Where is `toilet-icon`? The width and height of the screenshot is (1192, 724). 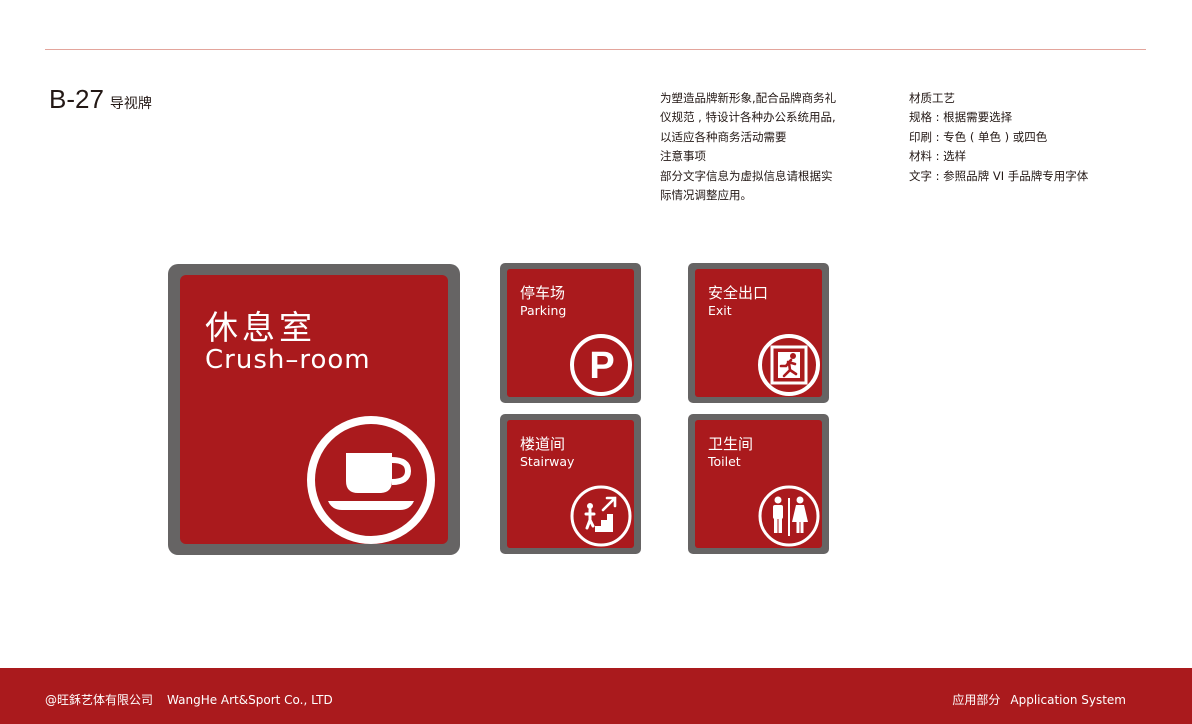
toilet-icon is located at coordinates (789, 516).